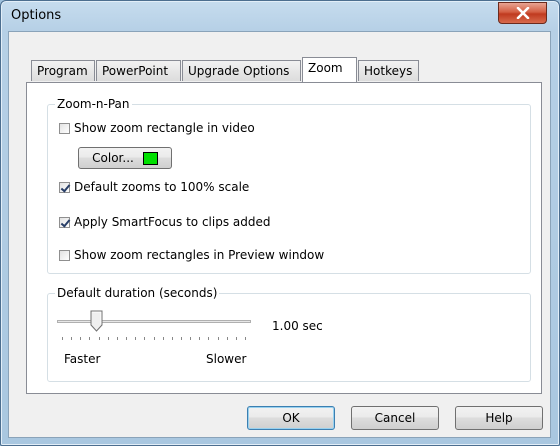  I want to click on ok-button-label: OK, so click(291, 418).